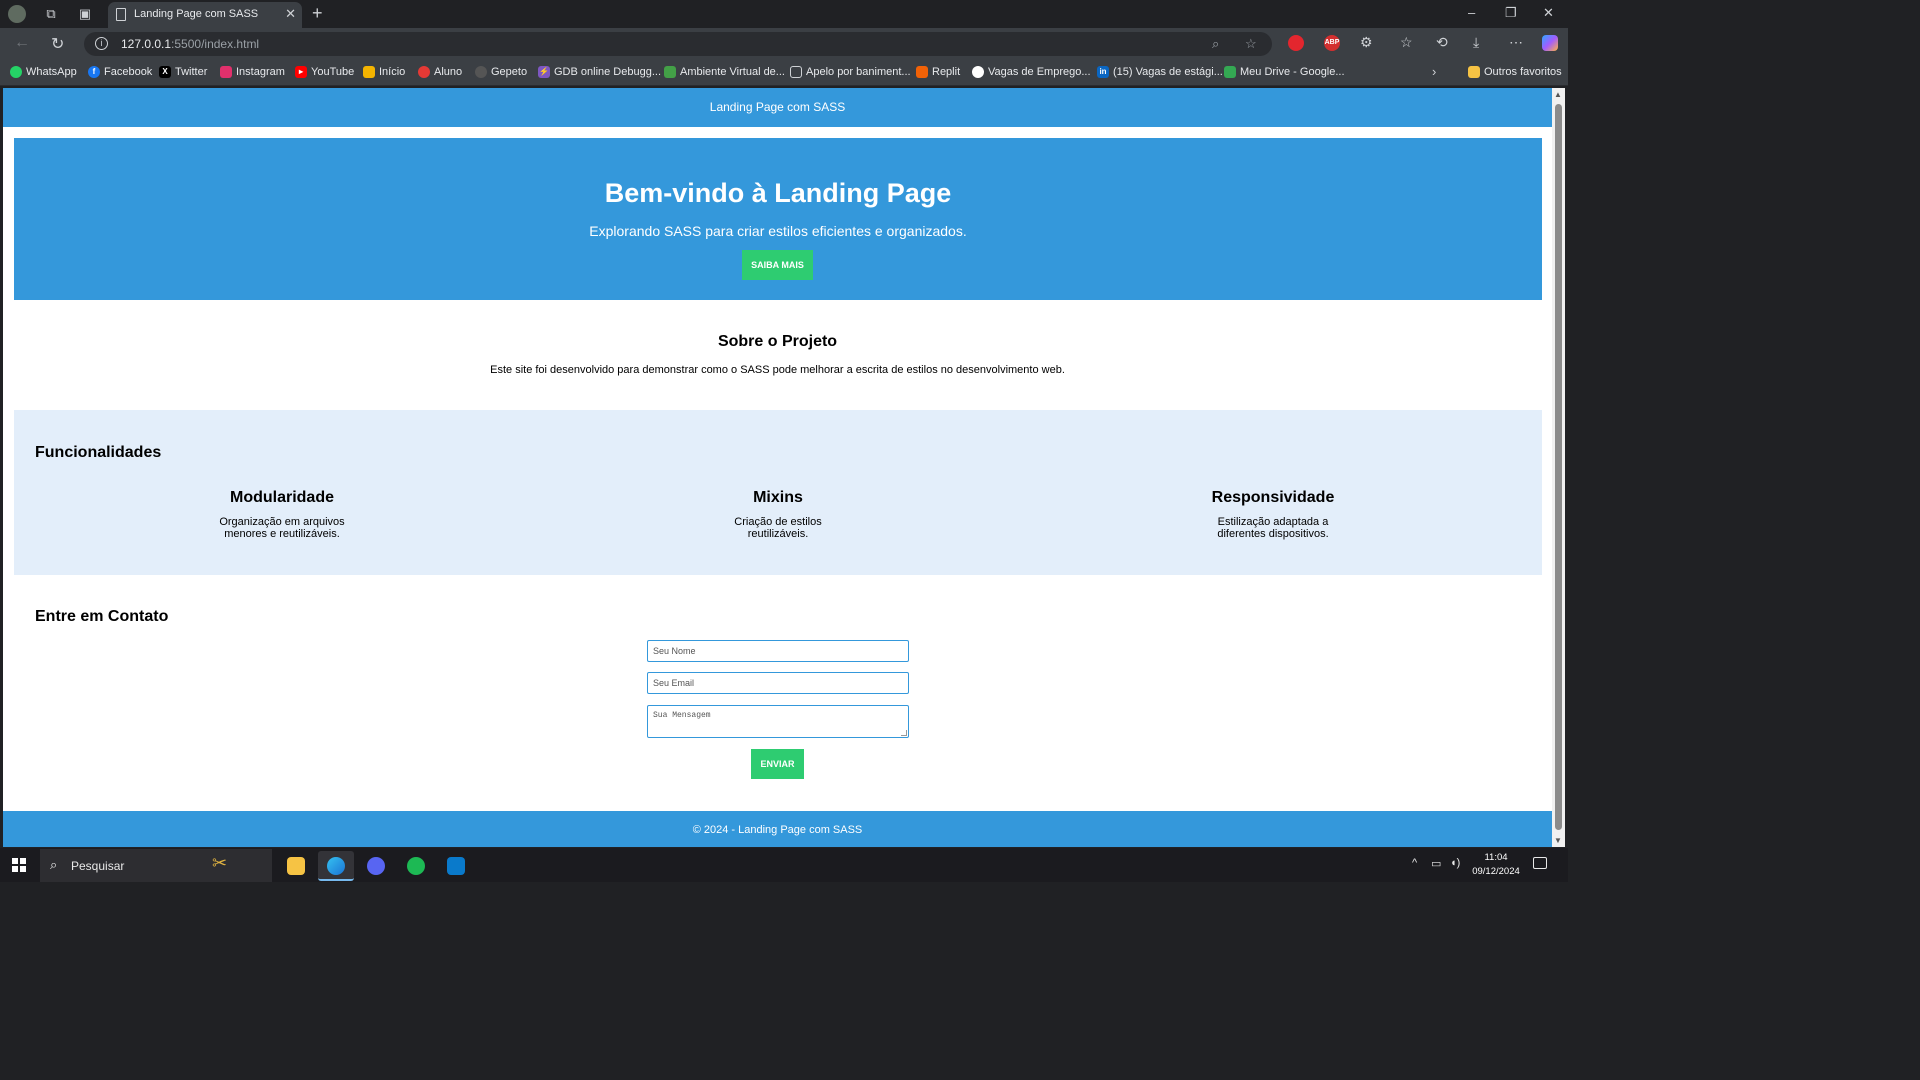 The height and width of the screenshot is (1080, 1920). Describe the element at coordinates (922, 72) in the screenshot. I see `replit-icon` at that location.